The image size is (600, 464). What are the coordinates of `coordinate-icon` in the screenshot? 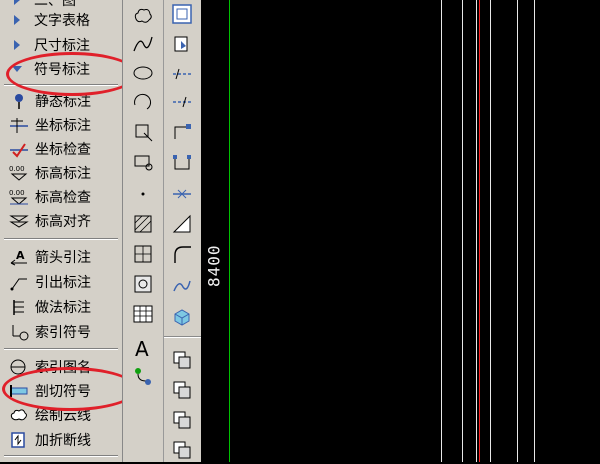 It's located at (19, 125).